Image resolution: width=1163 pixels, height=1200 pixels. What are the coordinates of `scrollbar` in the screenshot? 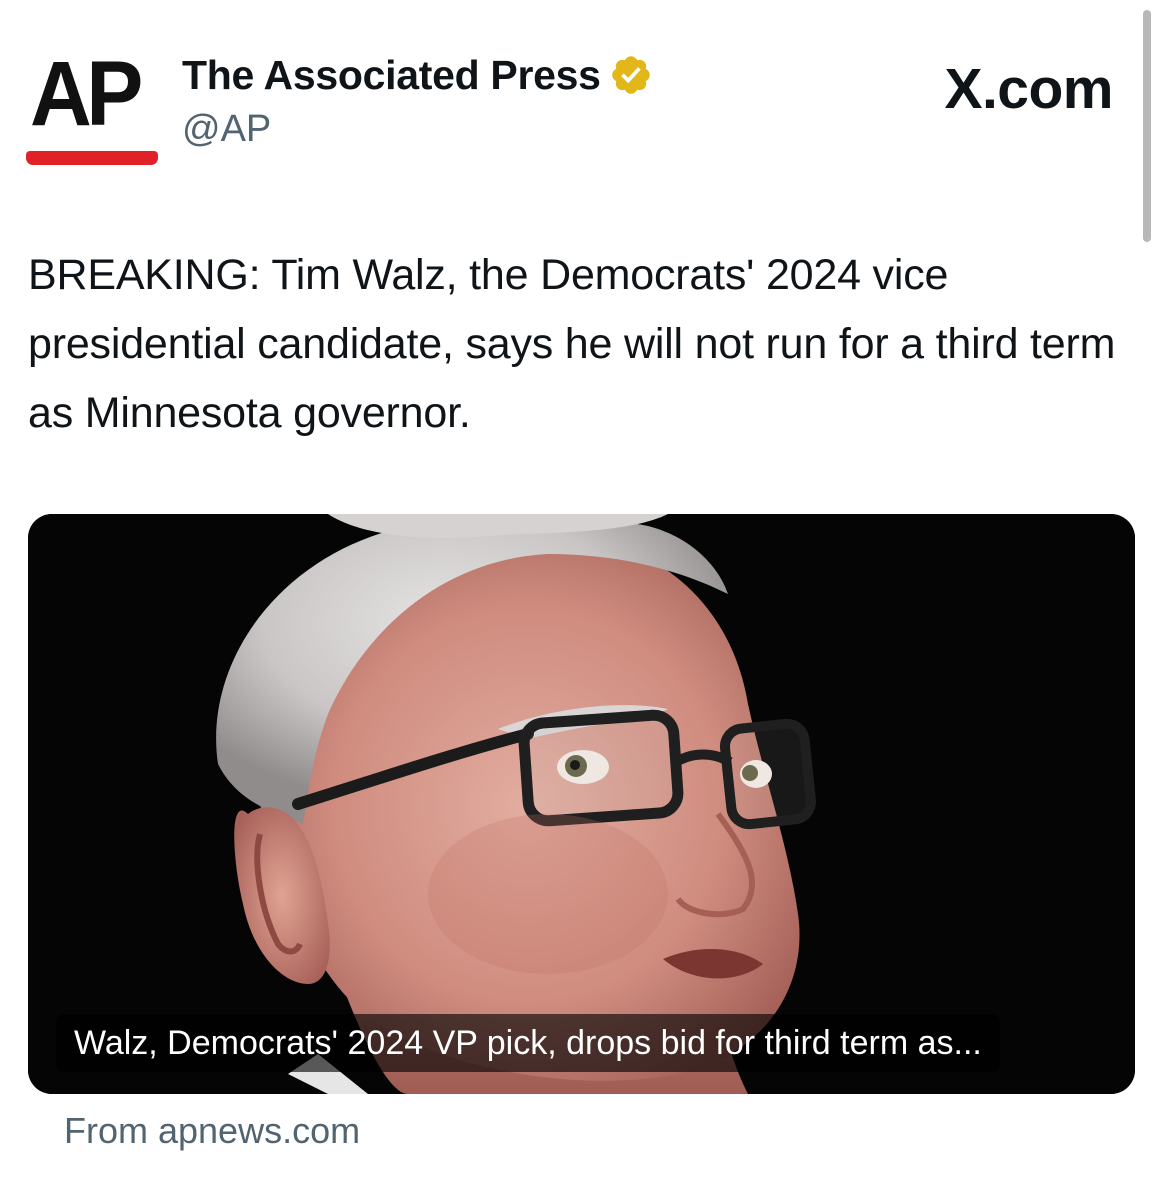 It's located at (1147, 126).